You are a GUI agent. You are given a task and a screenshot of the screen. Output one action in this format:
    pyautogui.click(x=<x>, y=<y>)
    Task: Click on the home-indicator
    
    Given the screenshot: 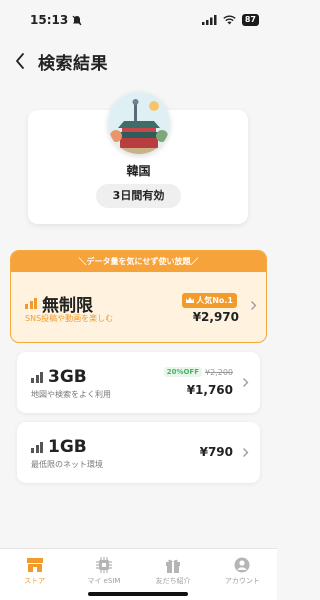 What is the action you would take?
    pyautogui.click(x=138, y=594)
    